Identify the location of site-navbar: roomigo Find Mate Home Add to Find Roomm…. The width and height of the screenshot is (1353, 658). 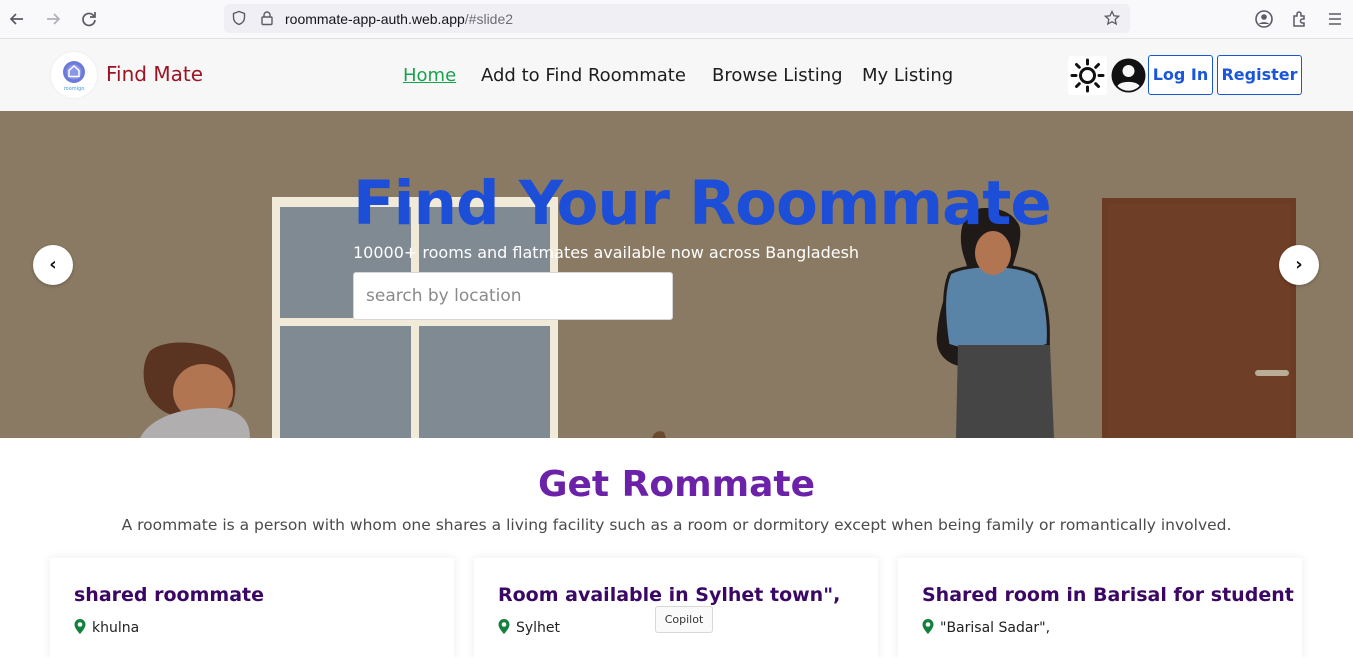
(676, 75).